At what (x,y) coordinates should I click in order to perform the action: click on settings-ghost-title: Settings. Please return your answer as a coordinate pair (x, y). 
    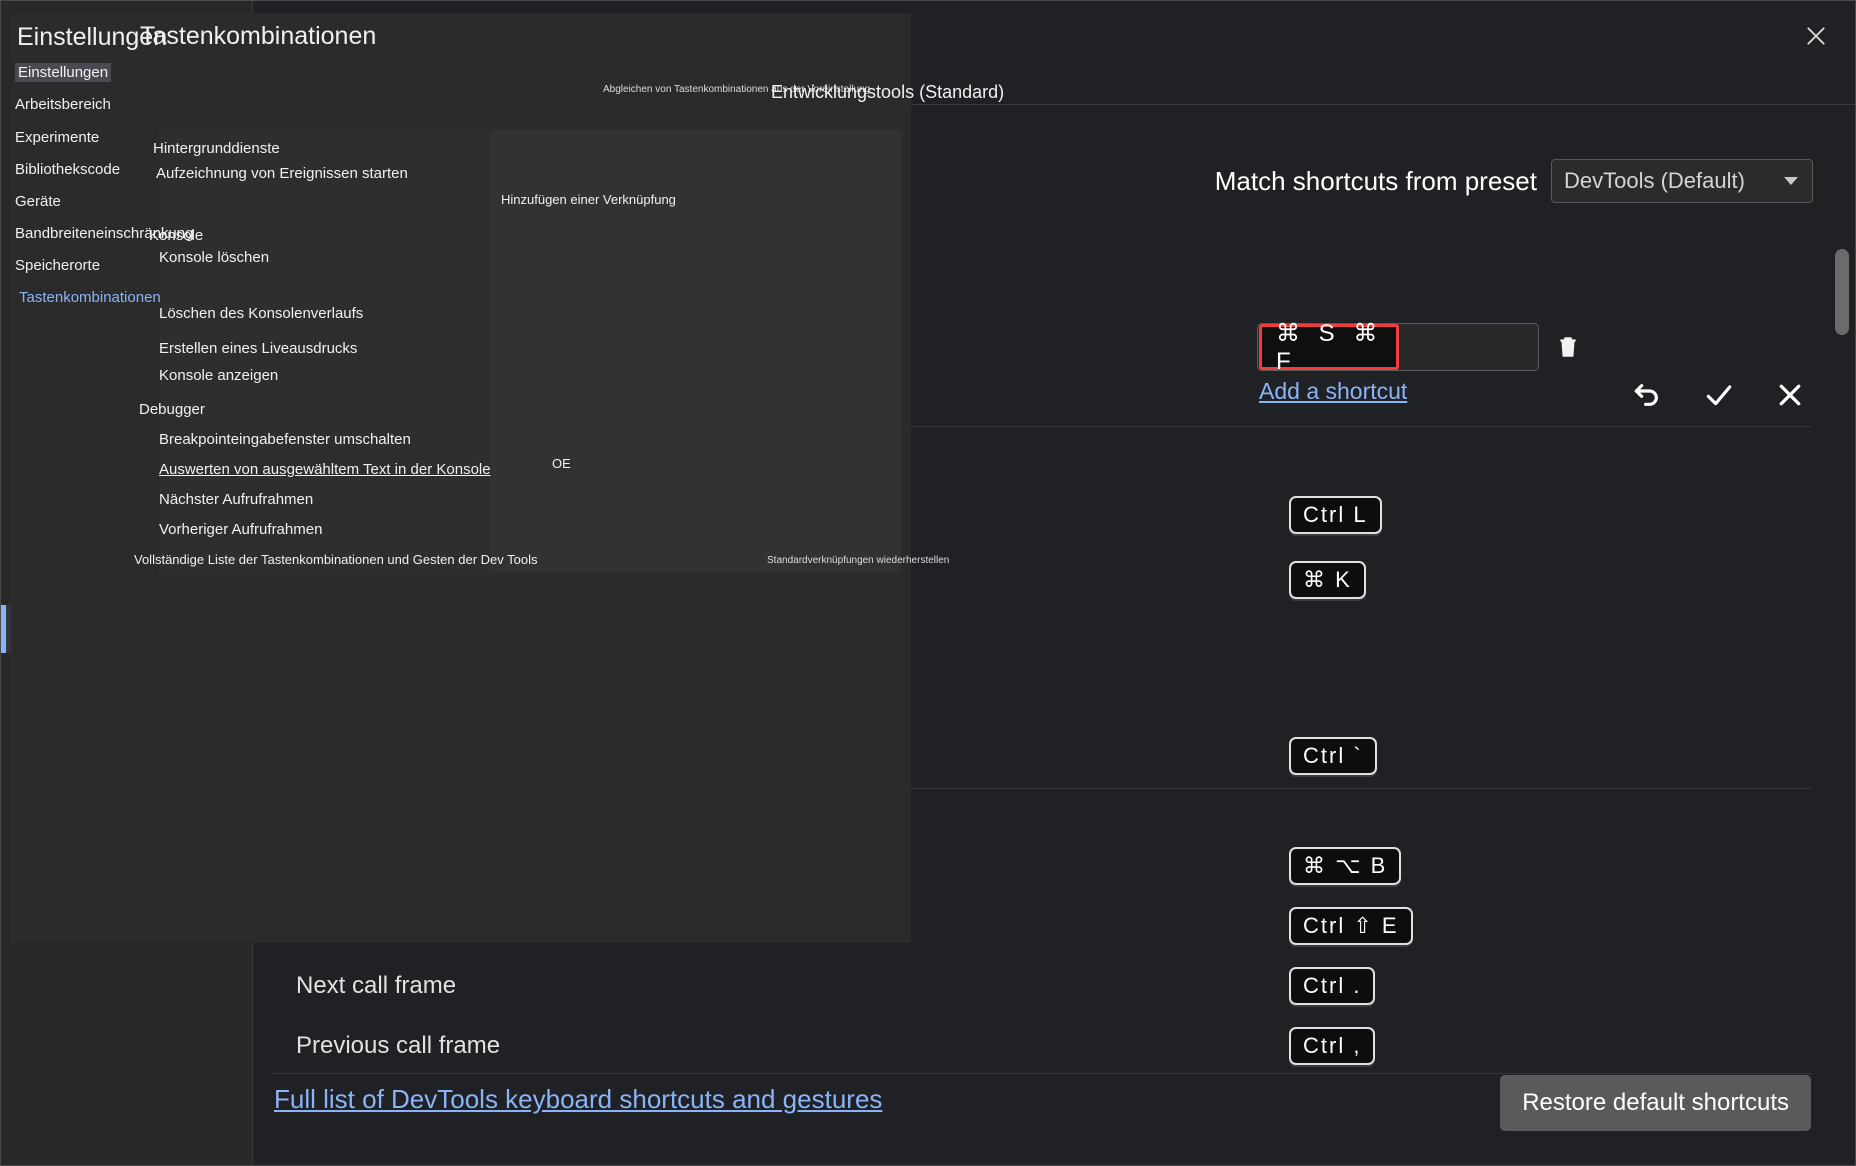
    Looking at the image, I should click on (100, 66).